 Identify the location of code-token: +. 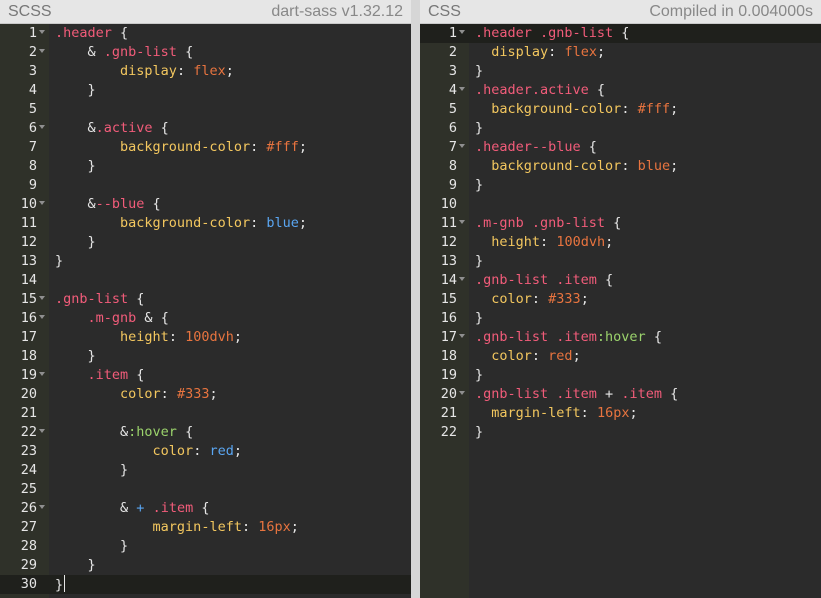
(609, 394).